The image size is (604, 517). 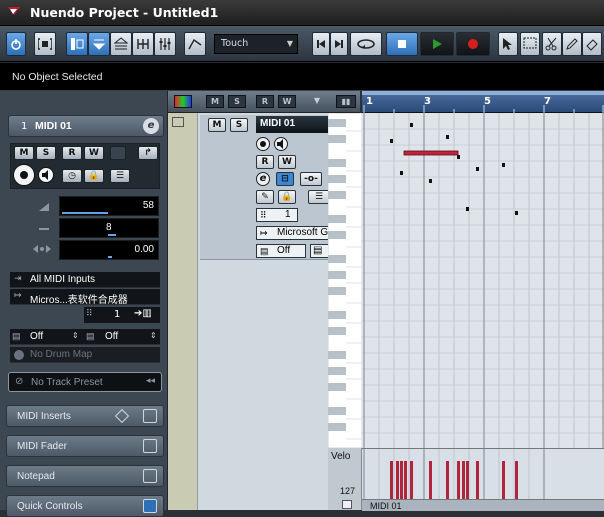 I want to click on track-record-button, so click(x=263, y=144).